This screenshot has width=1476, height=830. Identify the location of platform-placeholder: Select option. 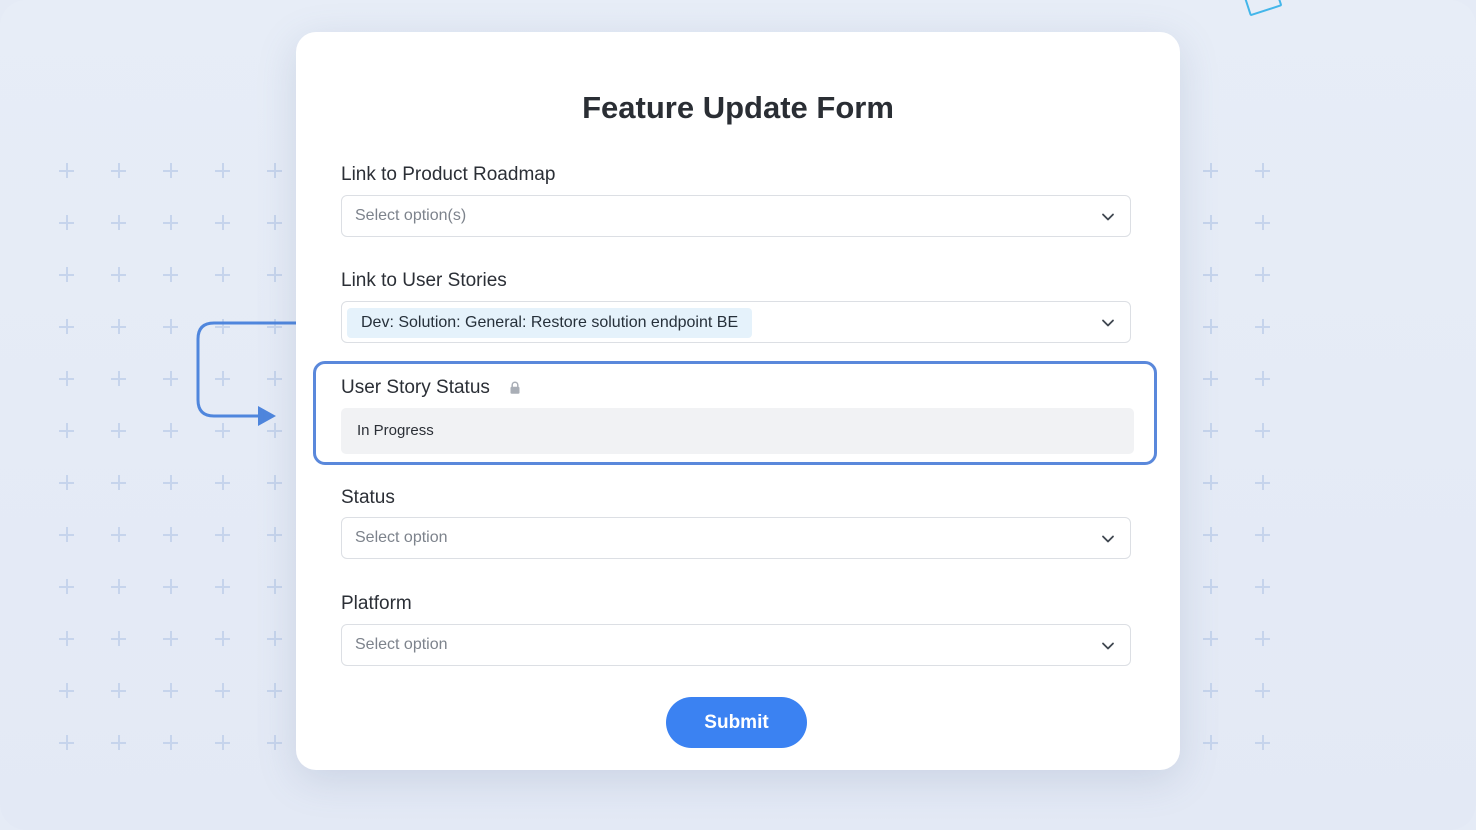
(401, 644).